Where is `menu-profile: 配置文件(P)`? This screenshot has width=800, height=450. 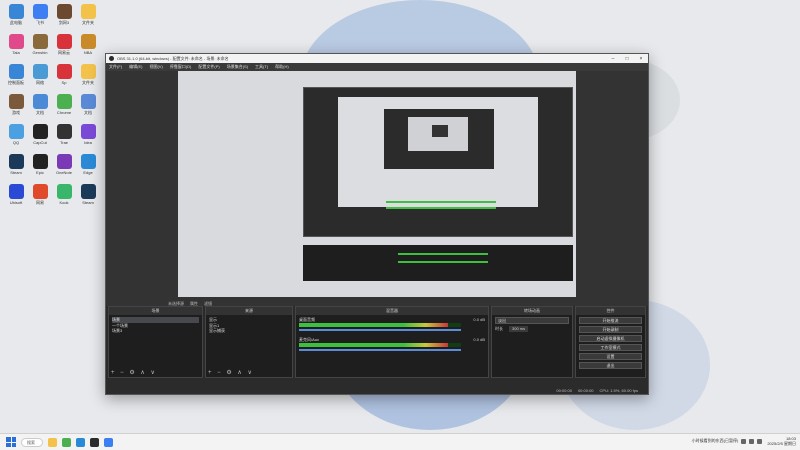
menu-profile: 配置文件(P) is located at coordinates (208, 67).